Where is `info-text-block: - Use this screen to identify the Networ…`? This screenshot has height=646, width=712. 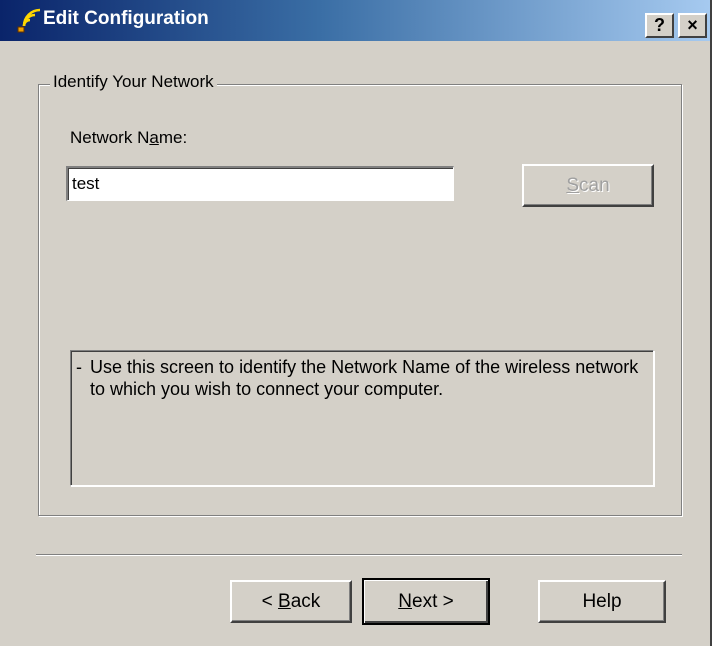 info-text-block: - Use this screen to identify the Networ… is located at coordinates (362, 378).